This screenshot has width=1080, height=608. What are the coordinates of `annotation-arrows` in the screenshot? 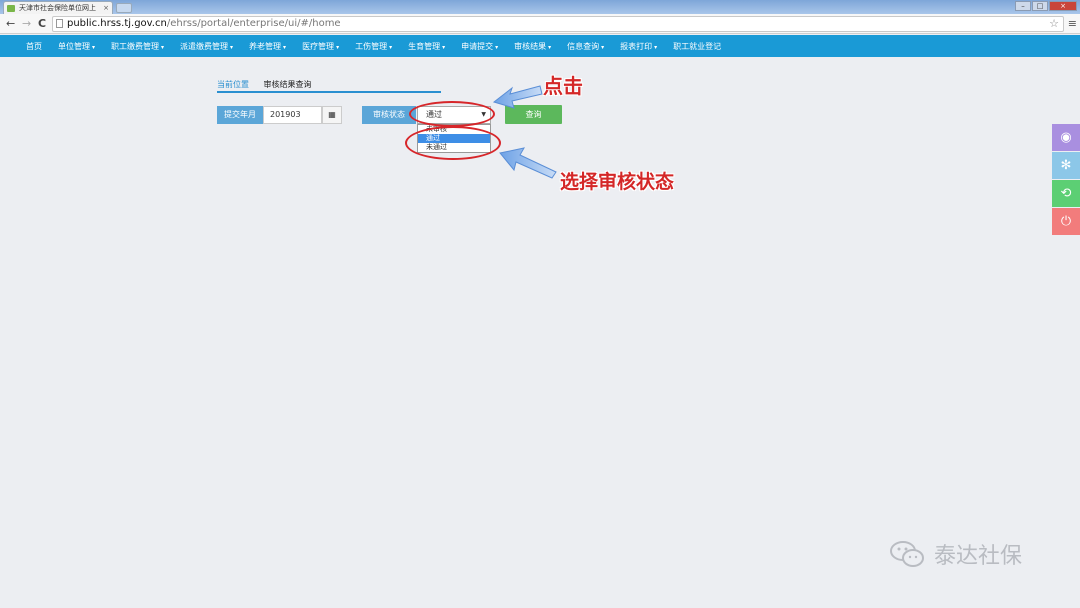 It's located at (524, 132).